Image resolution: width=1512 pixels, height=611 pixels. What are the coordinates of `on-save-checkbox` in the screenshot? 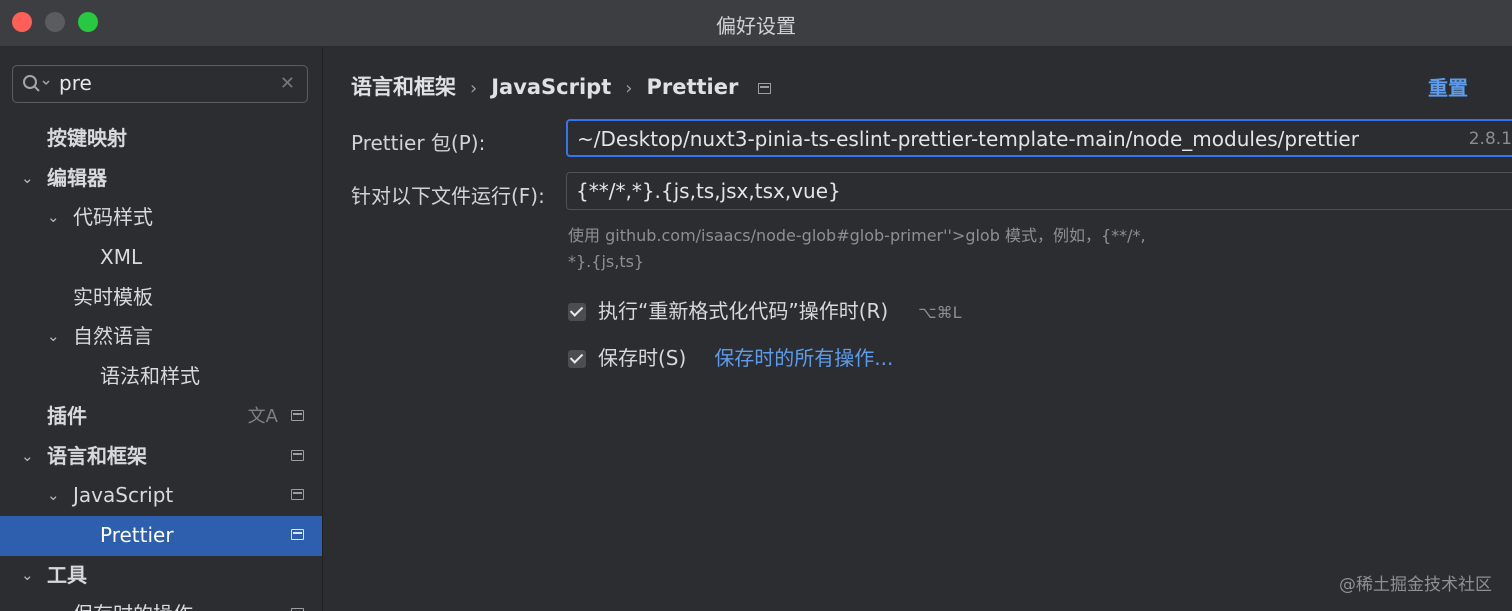 It's located at (577, 359).